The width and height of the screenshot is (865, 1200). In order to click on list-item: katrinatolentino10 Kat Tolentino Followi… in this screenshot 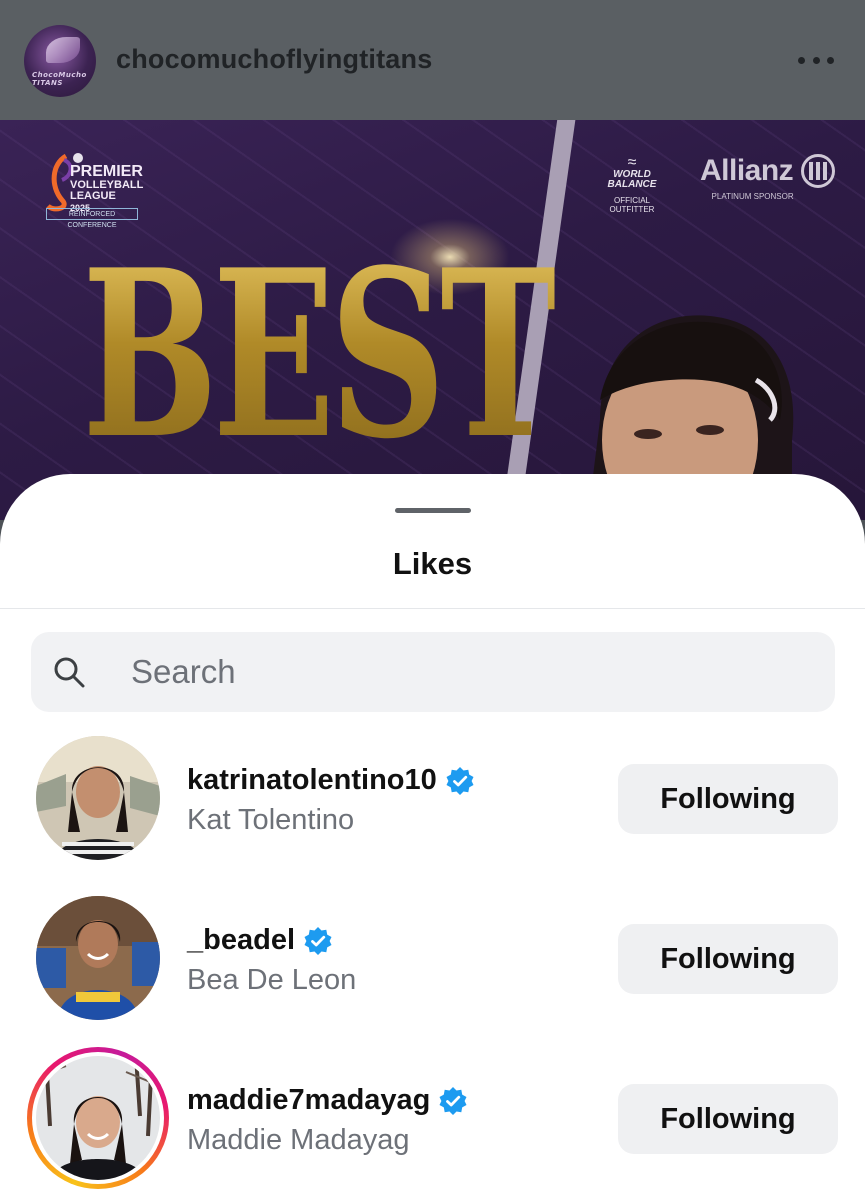, I will do `click(432, 801)`.